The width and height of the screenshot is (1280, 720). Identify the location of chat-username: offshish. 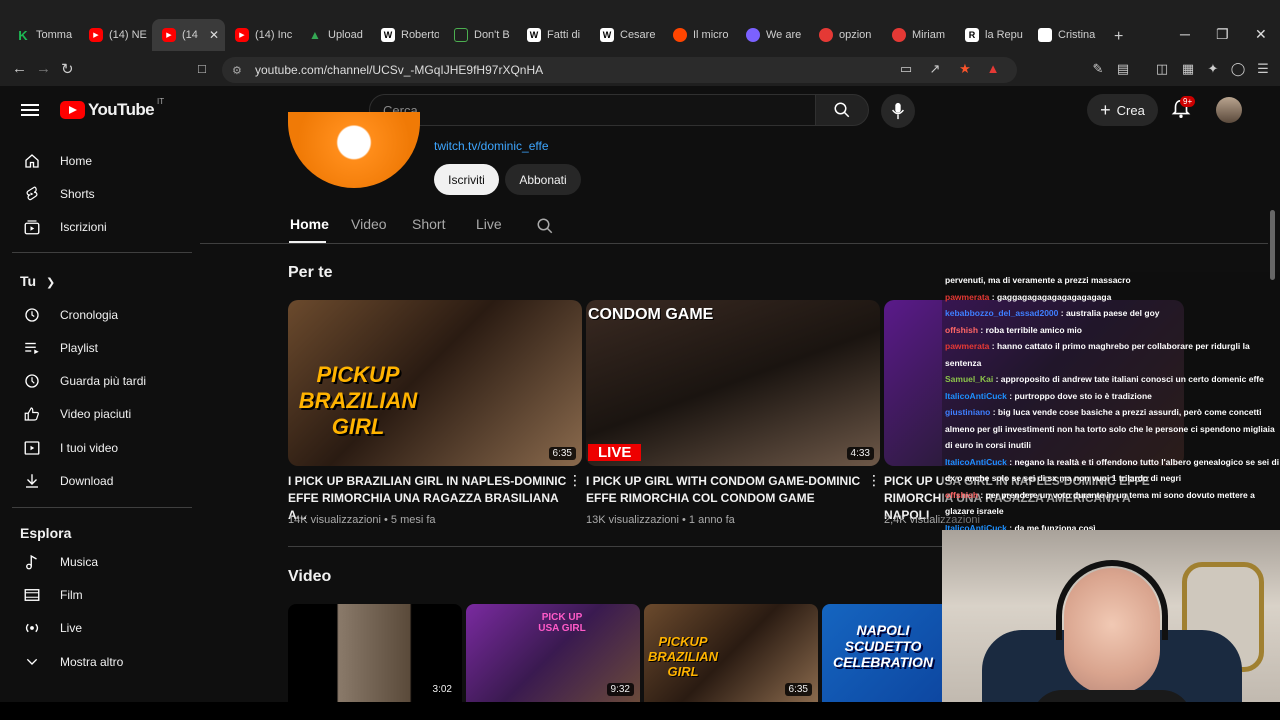
(962, 494).